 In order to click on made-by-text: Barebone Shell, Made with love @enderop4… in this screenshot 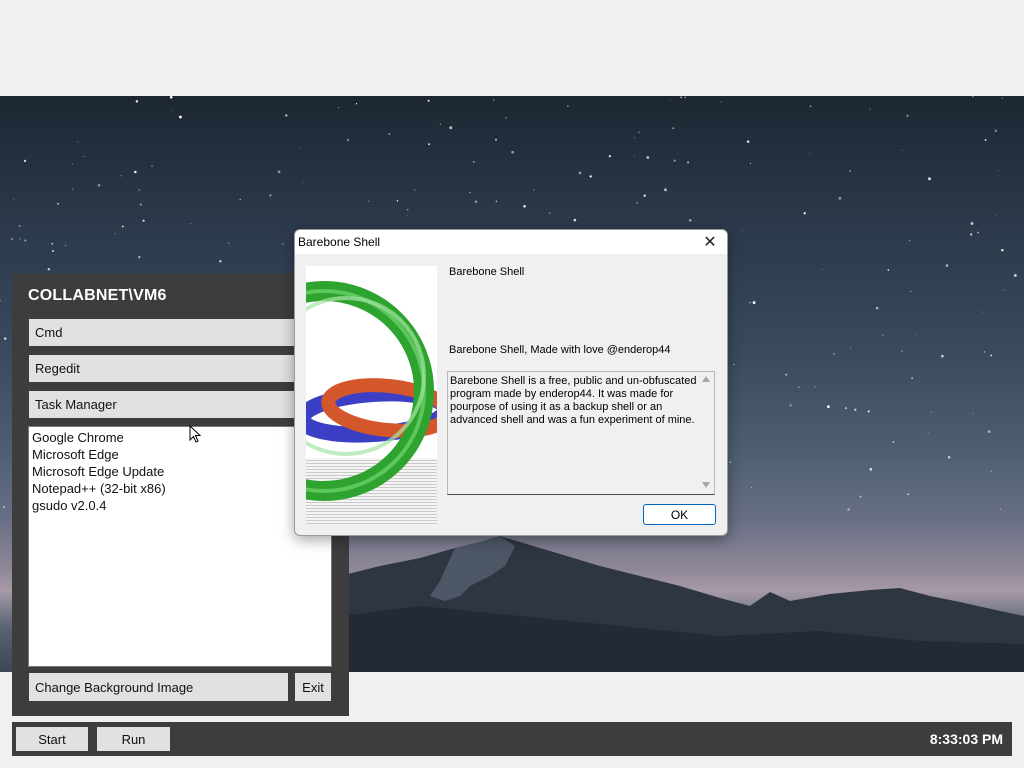, I will do `click(560, 350)`.